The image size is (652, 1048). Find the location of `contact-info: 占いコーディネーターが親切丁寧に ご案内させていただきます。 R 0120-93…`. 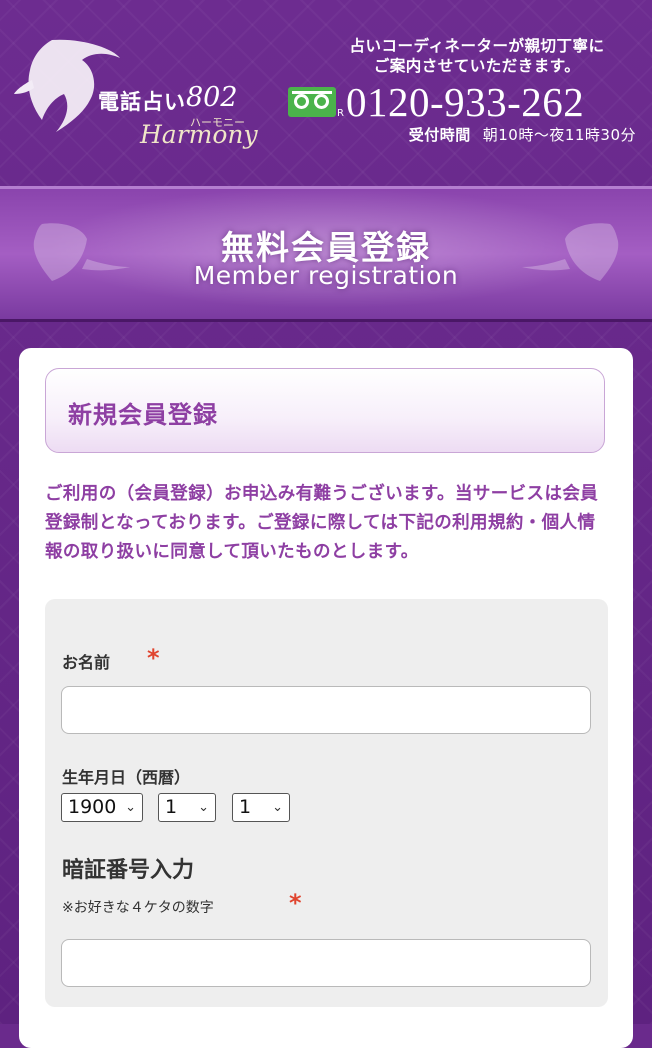

contact-info: 占いコーディネーターが親切丁寧に ご案内させていただきます。 R 0120-93… is located at coordinates (462, 90).